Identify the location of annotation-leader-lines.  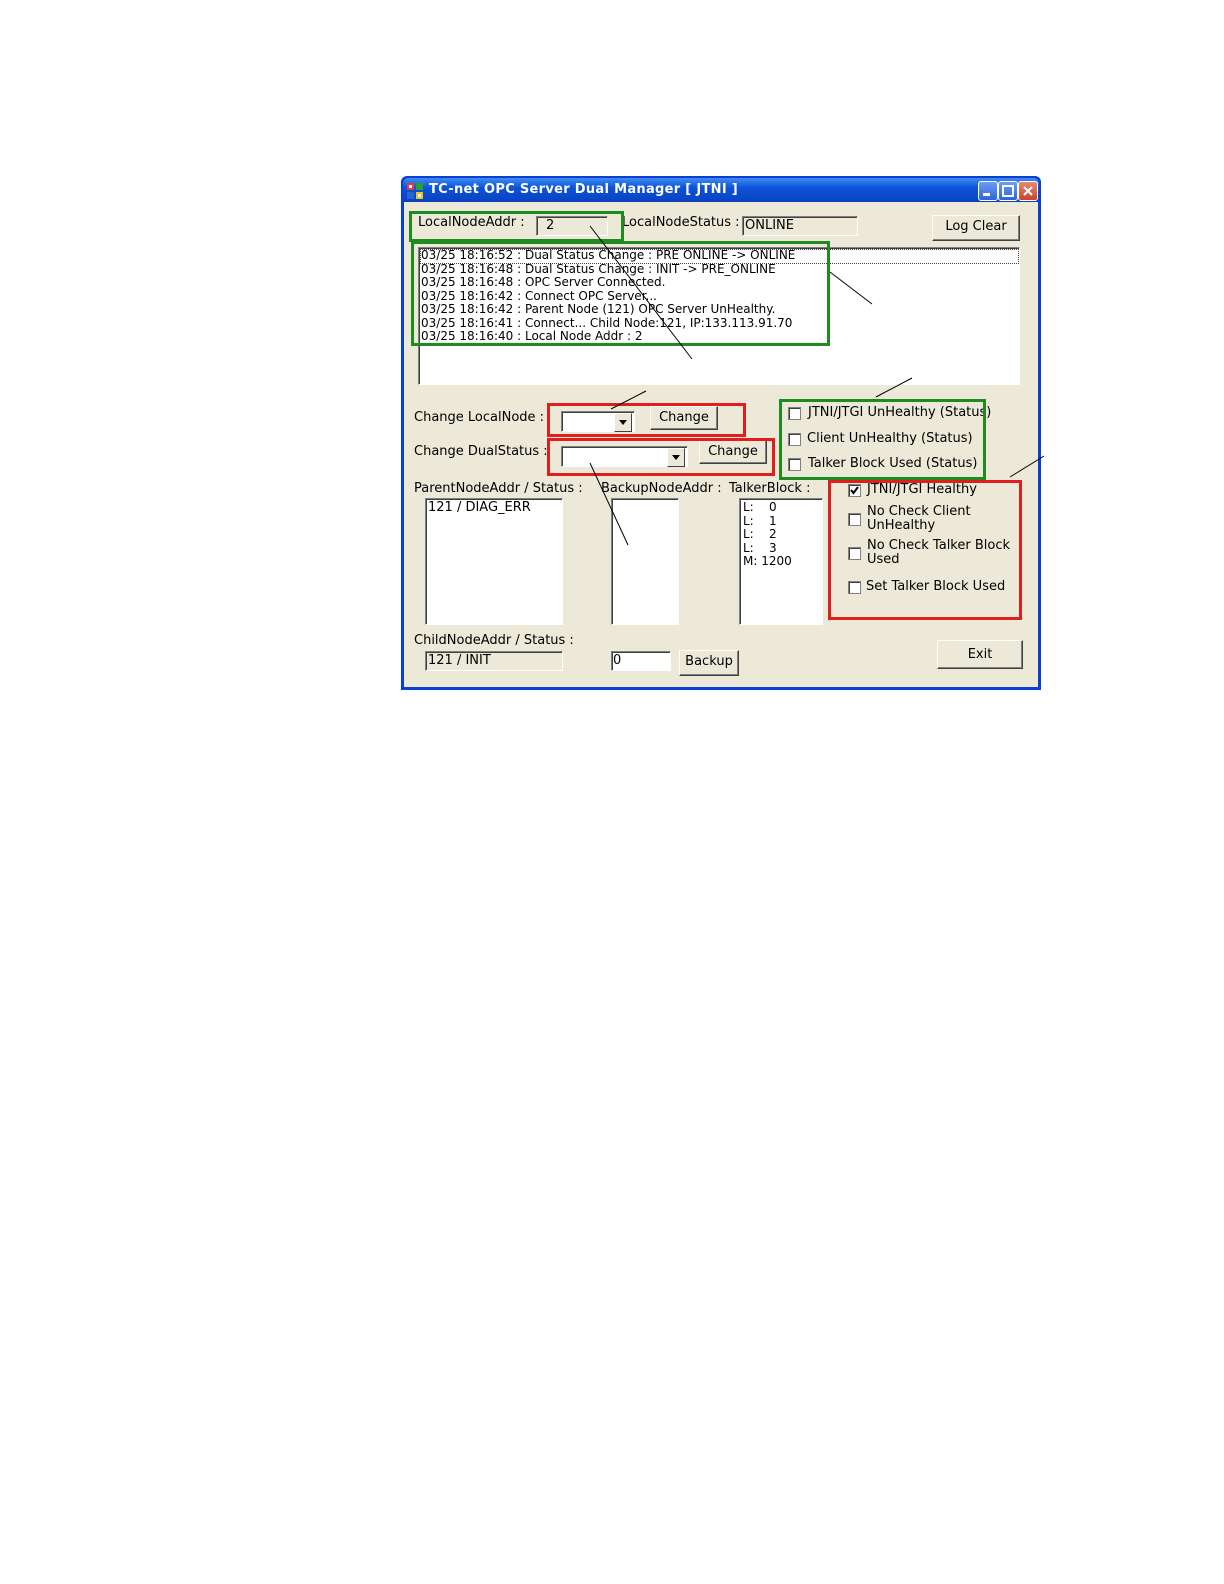
(817, 385).